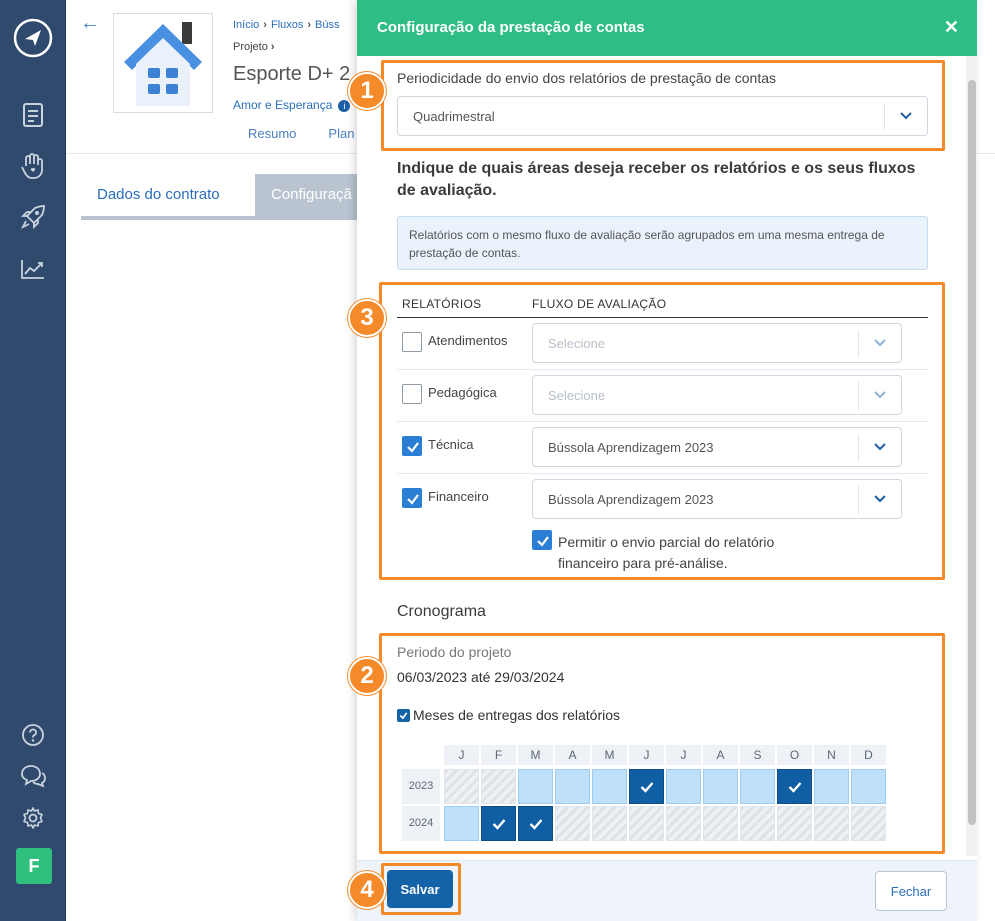 This screenshot has height=921, width=995. Describe the element at coordinates (33, 38) in the screenshot. I see `logo-icon` at that location.